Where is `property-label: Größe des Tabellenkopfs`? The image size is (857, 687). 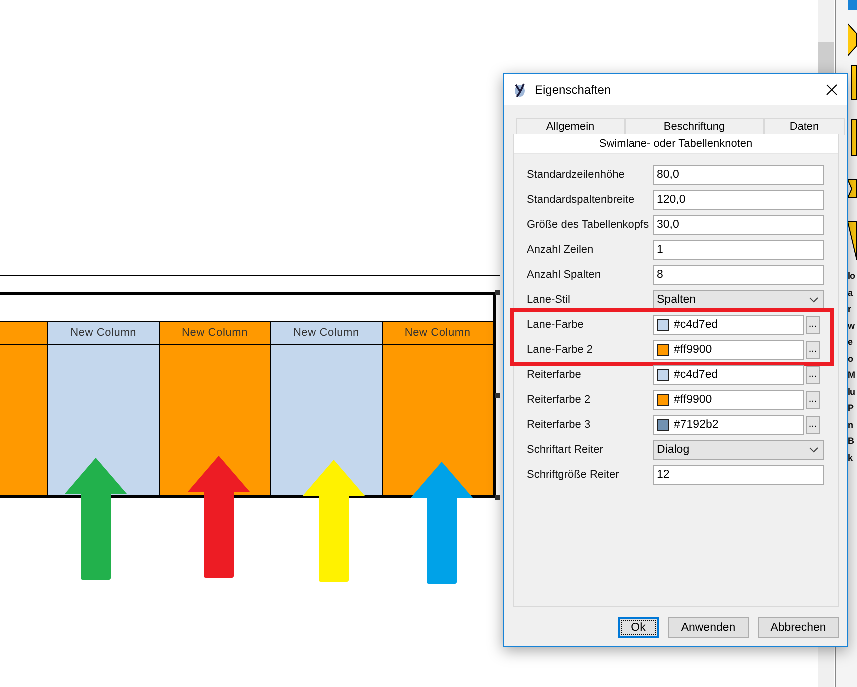 property-label: Größe des Tabellenkopfs is located at coordinates (588, 224).